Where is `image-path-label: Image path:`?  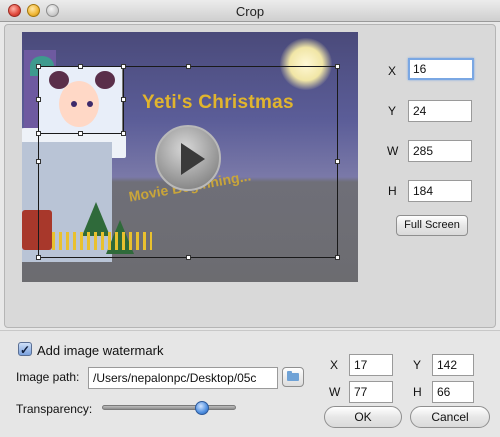 image-path-label: Image path: is located at coordinates (48, 377).